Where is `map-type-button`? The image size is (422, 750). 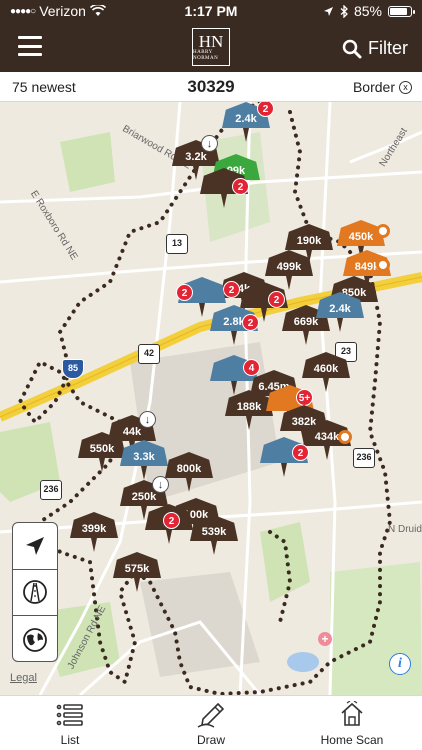 map-type-button is located at coordinates (35, 593).